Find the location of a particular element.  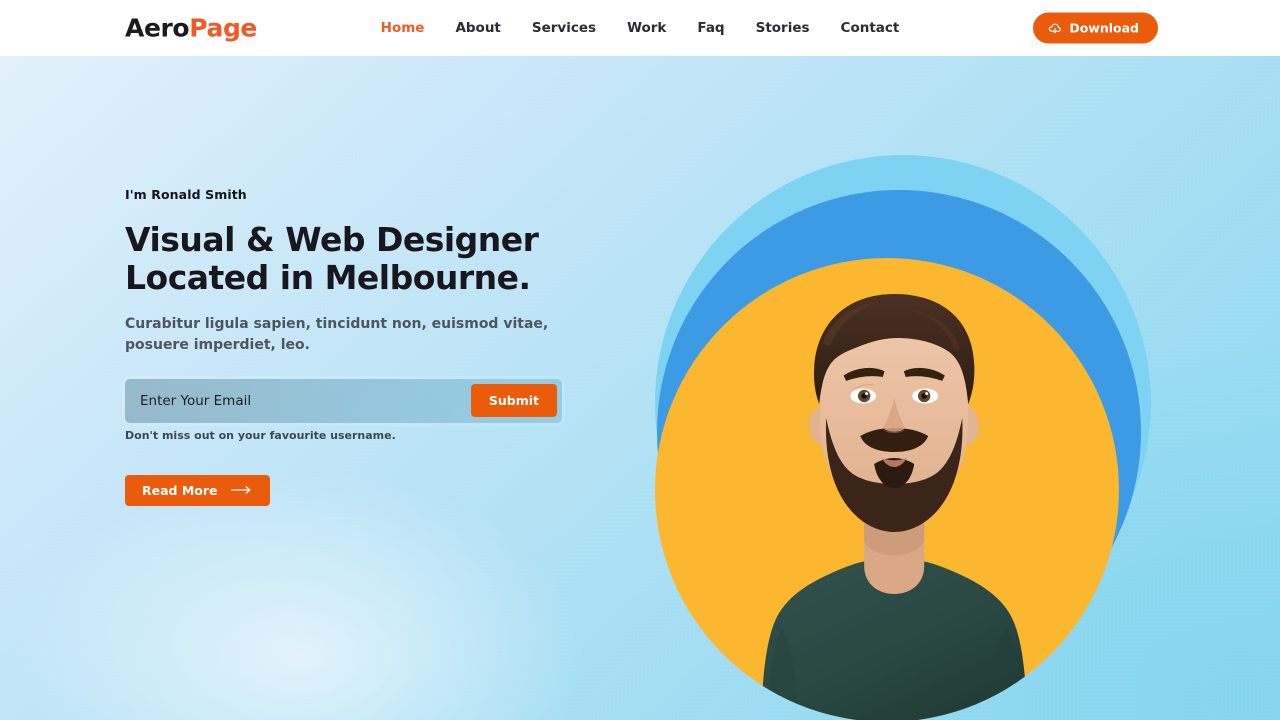

portrait-image is located at coordinates (903, 507).